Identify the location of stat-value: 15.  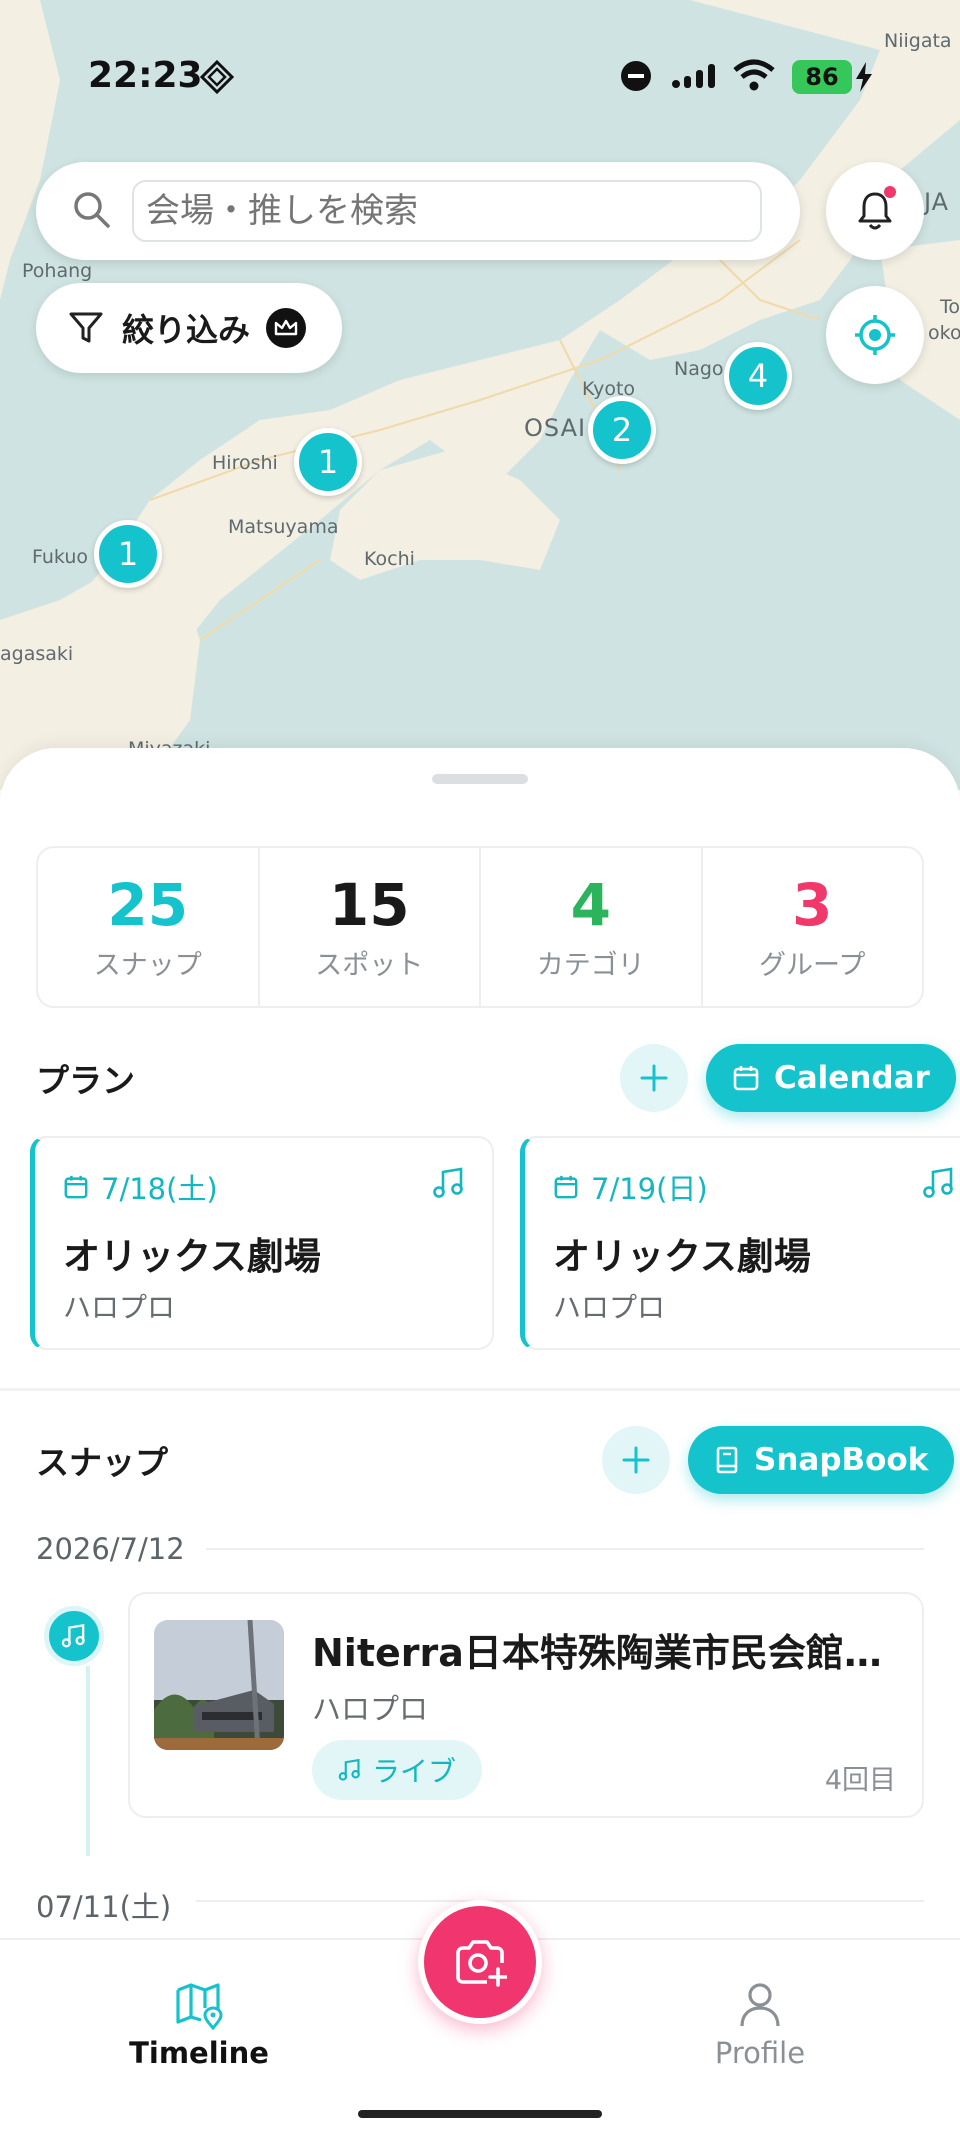
(369, 904).